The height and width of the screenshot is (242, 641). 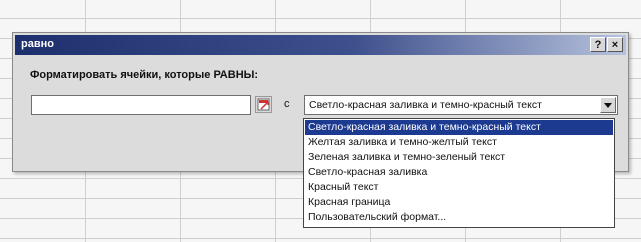 I want to click on dropdown-option: Желтая заливка и темно-желтый текст, so click(x=459, y=142).